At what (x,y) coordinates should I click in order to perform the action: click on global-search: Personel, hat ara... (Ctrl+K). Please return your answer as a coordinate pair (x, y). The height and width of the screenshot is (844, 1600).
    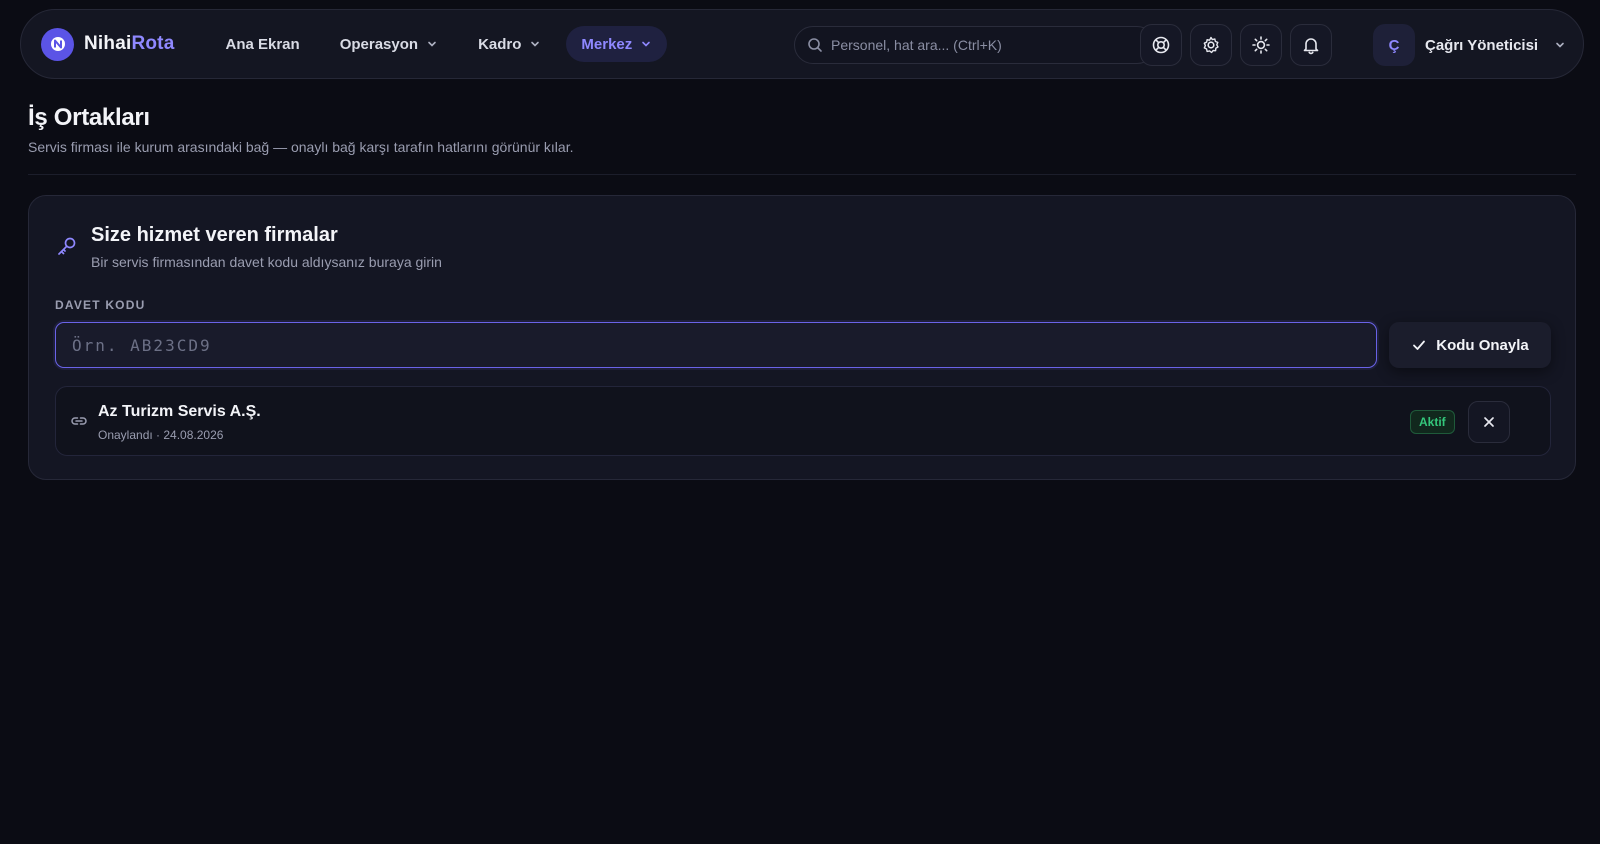
    Looking at the image, I should click on (975, 45).